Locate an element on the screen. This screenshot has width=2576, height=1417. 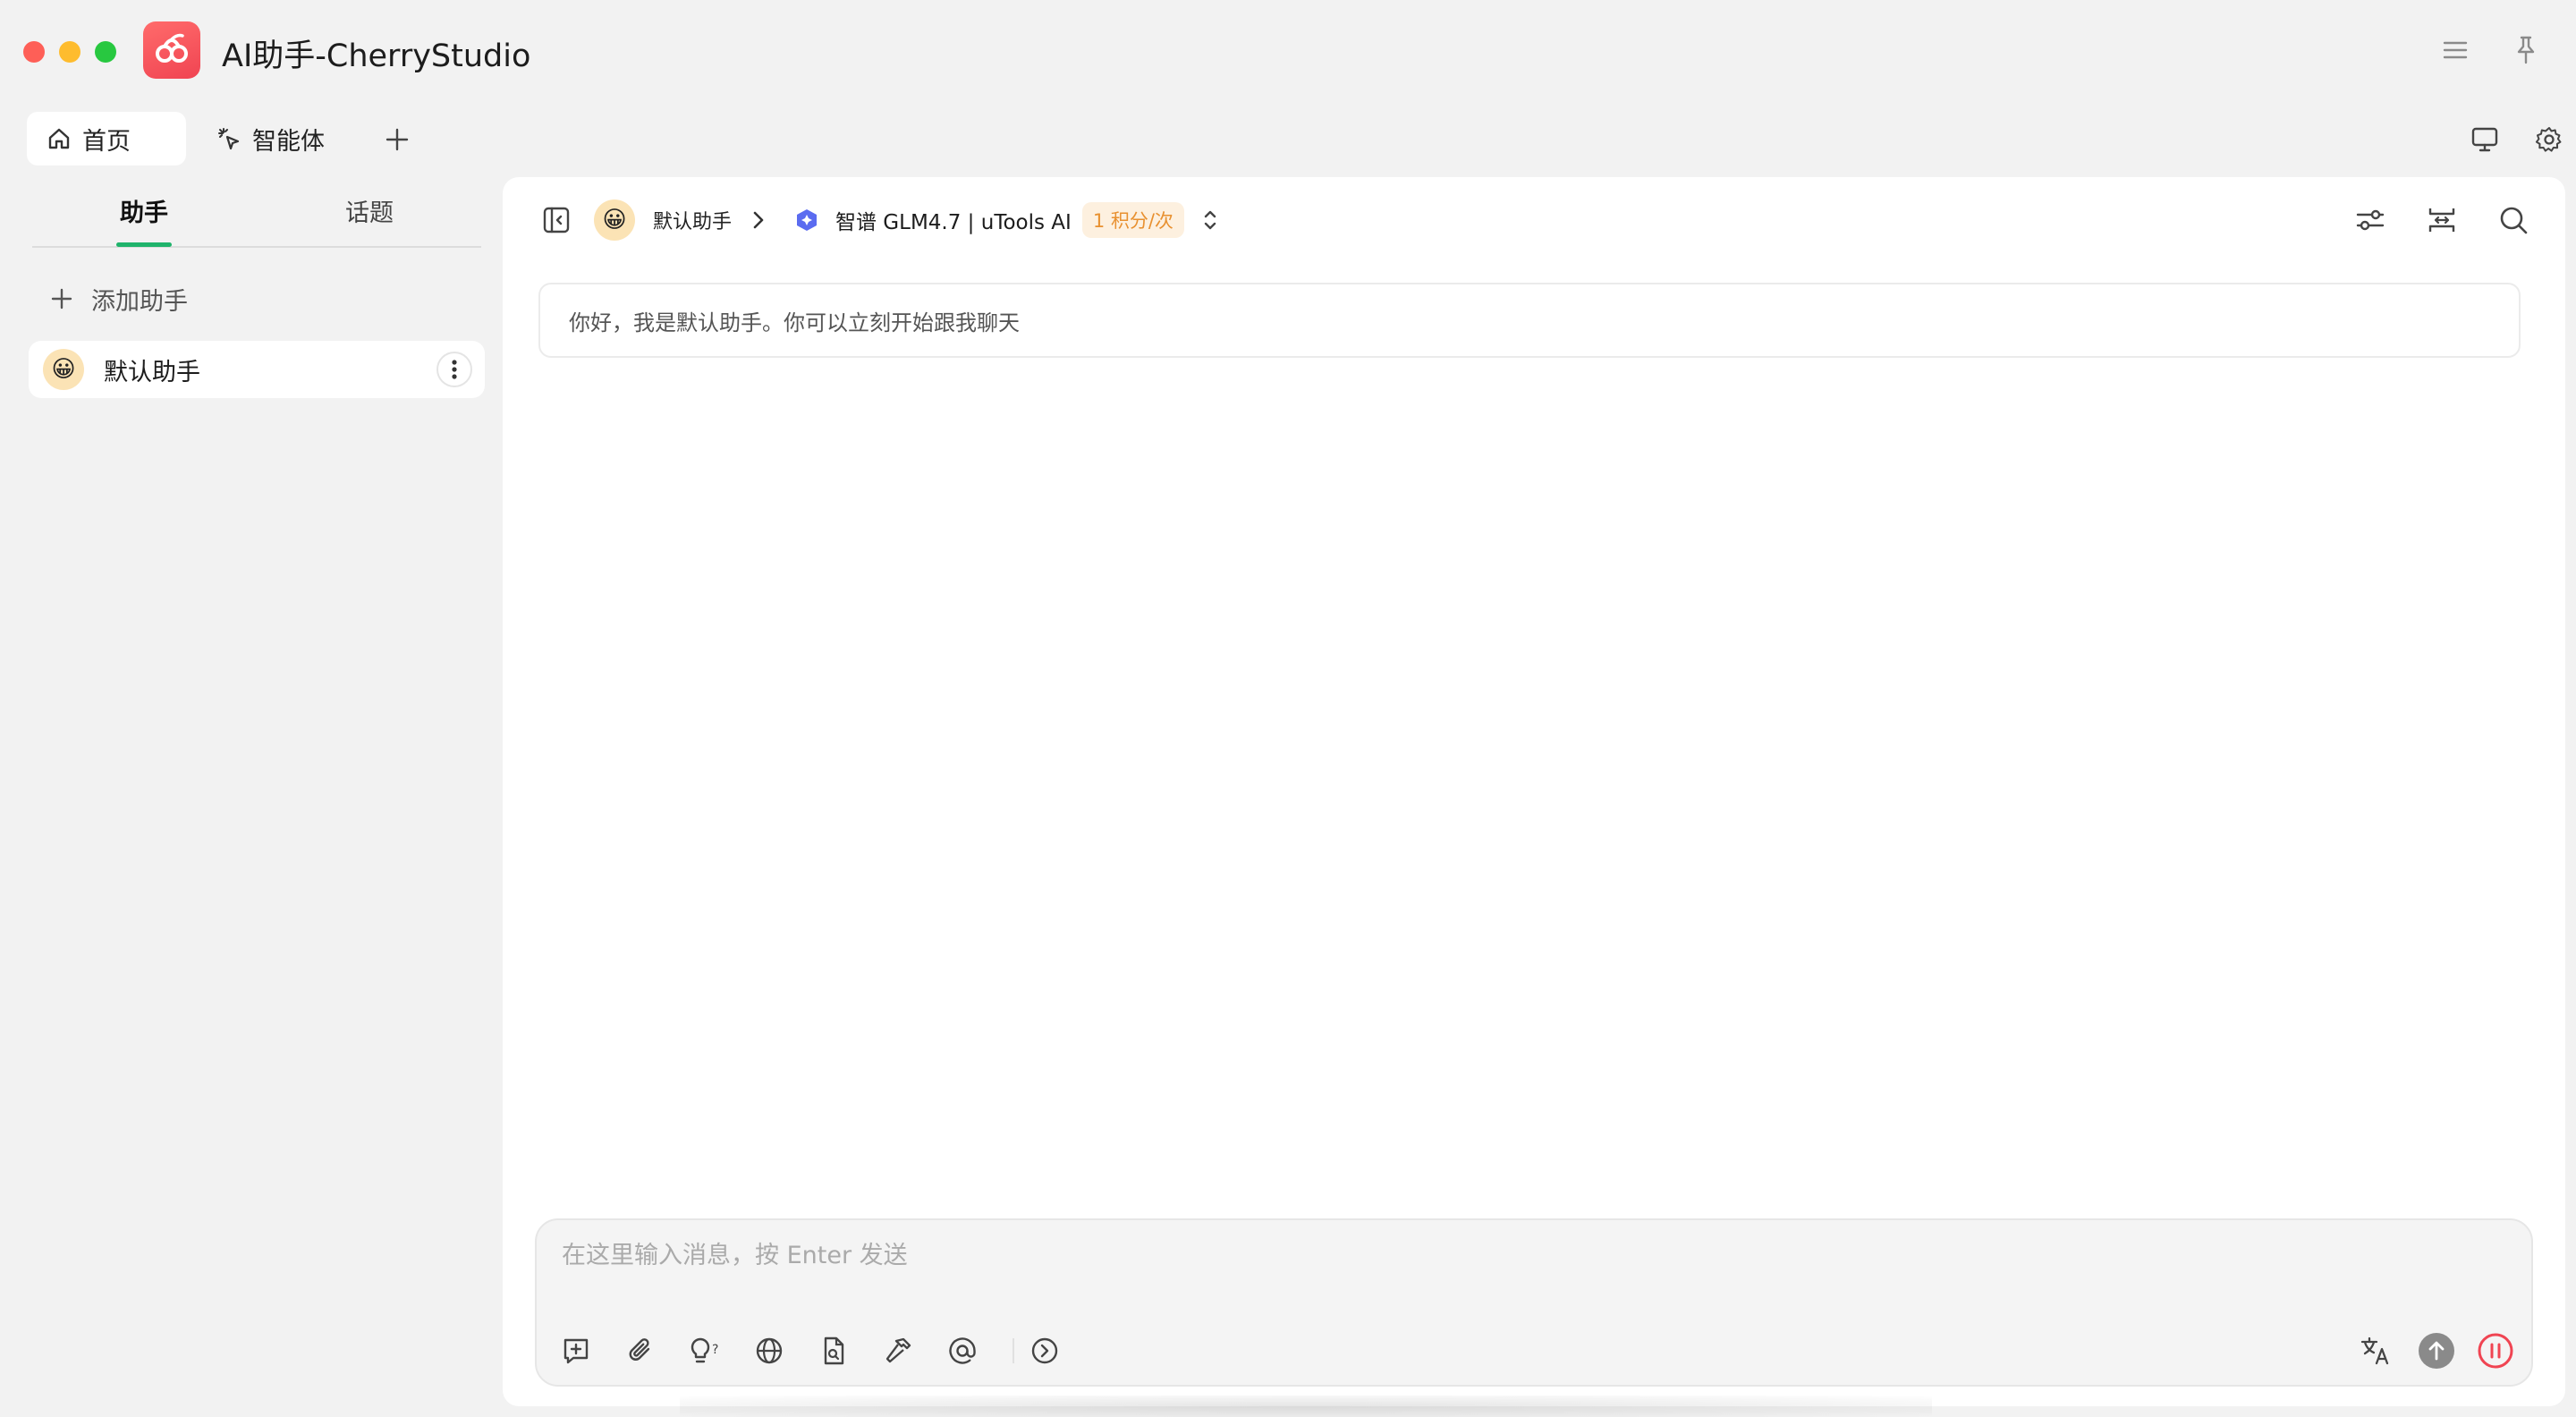
window-bottom-shadow is located at coordinates (1306, 1406).